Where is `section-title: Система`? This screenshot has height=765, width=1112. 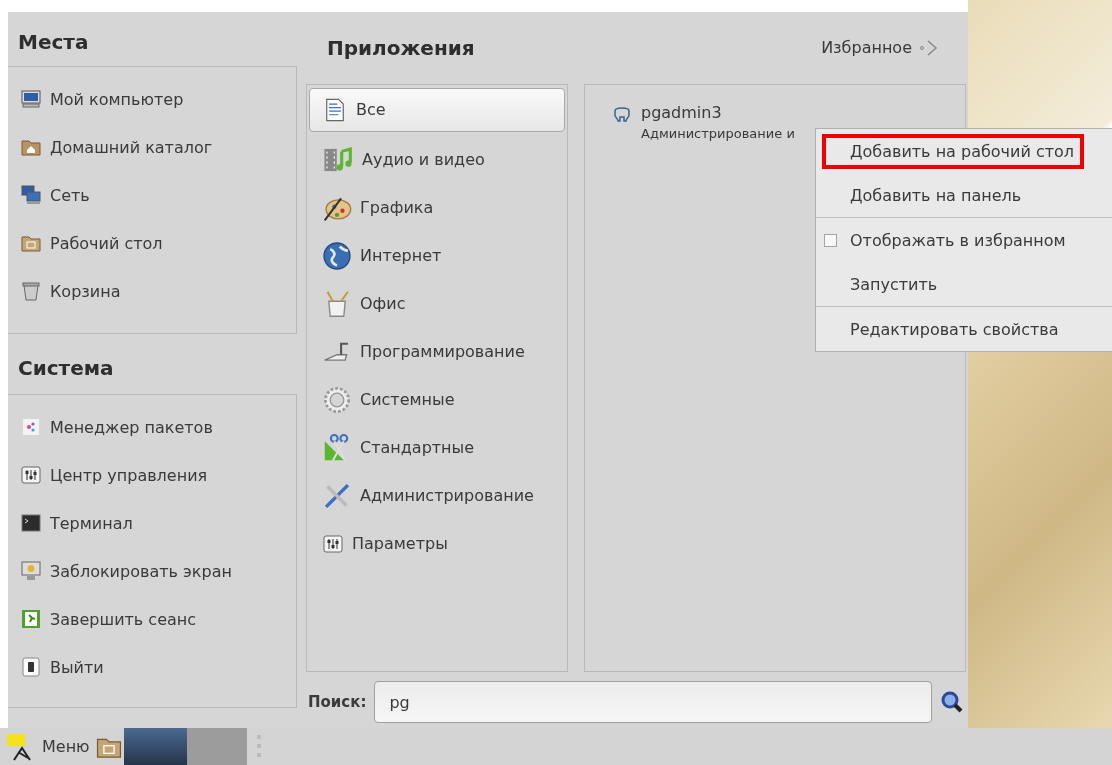
section-title: Система is located at coordinates (66, 368).